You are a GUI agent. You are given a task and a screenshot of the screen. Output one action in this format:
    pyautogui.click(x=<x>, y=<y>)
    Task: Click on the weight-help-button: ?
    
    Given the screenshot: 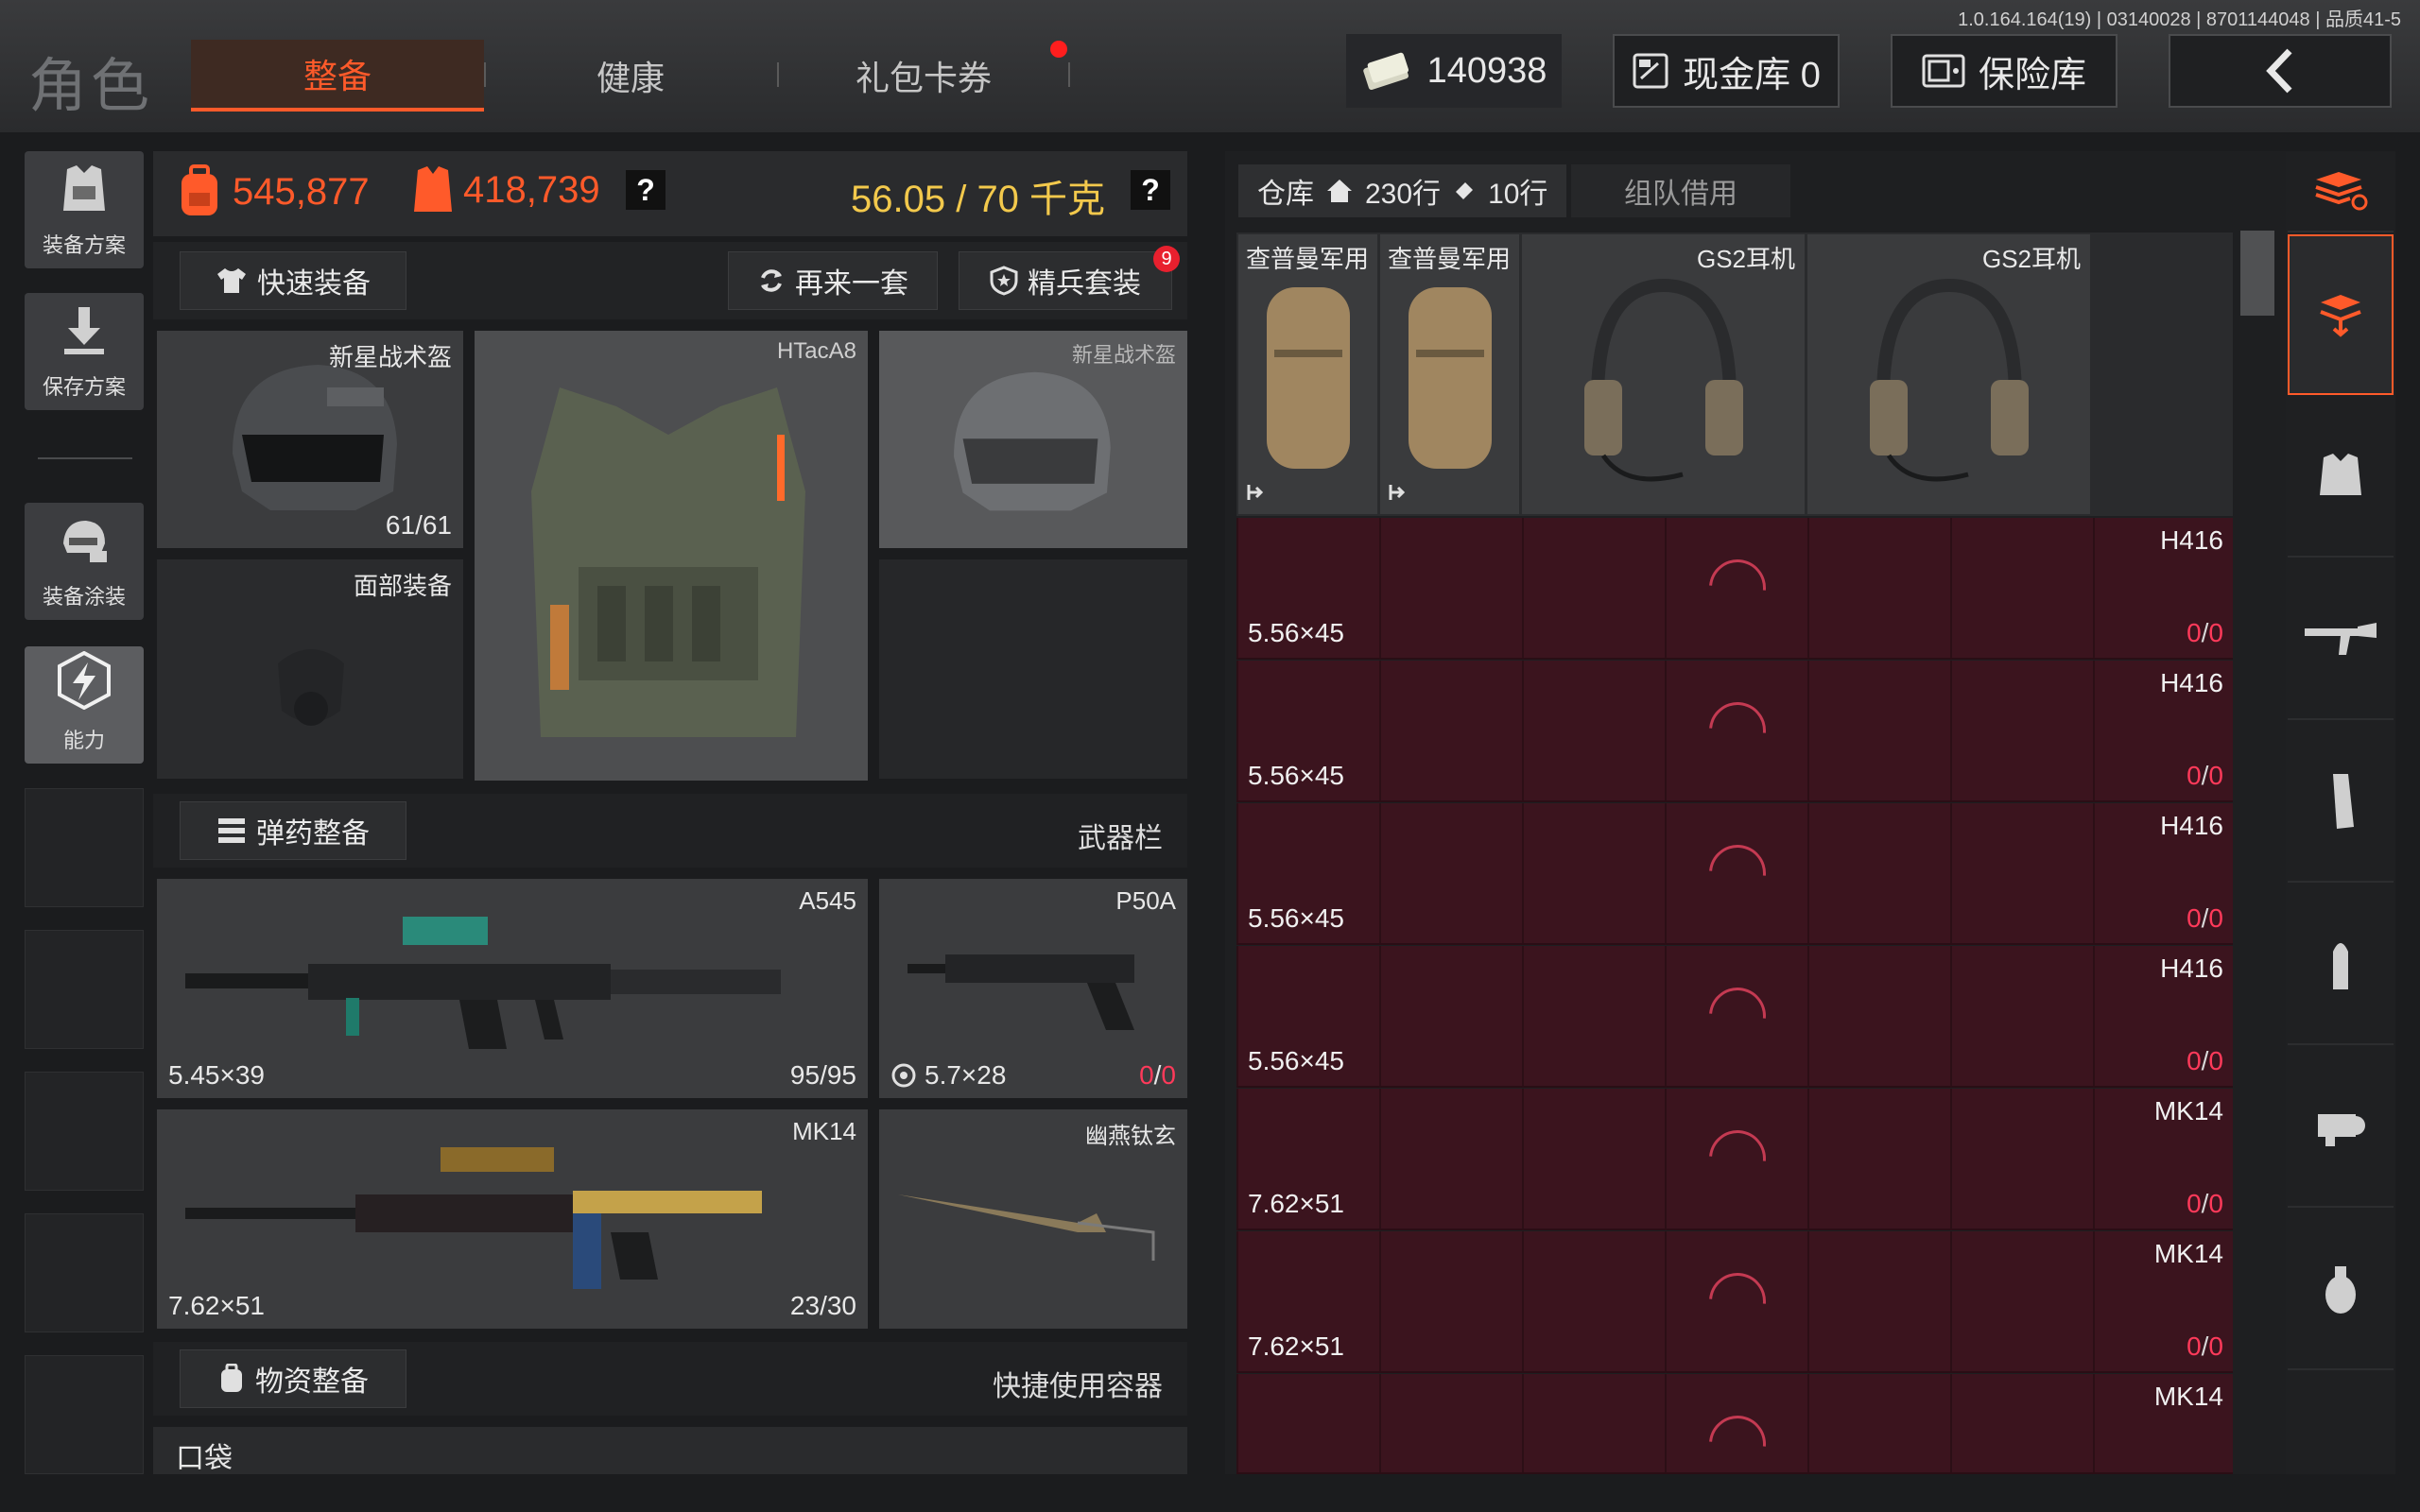 What is the action you would take?
    pyautogui.click(x=1150, y=190)
    